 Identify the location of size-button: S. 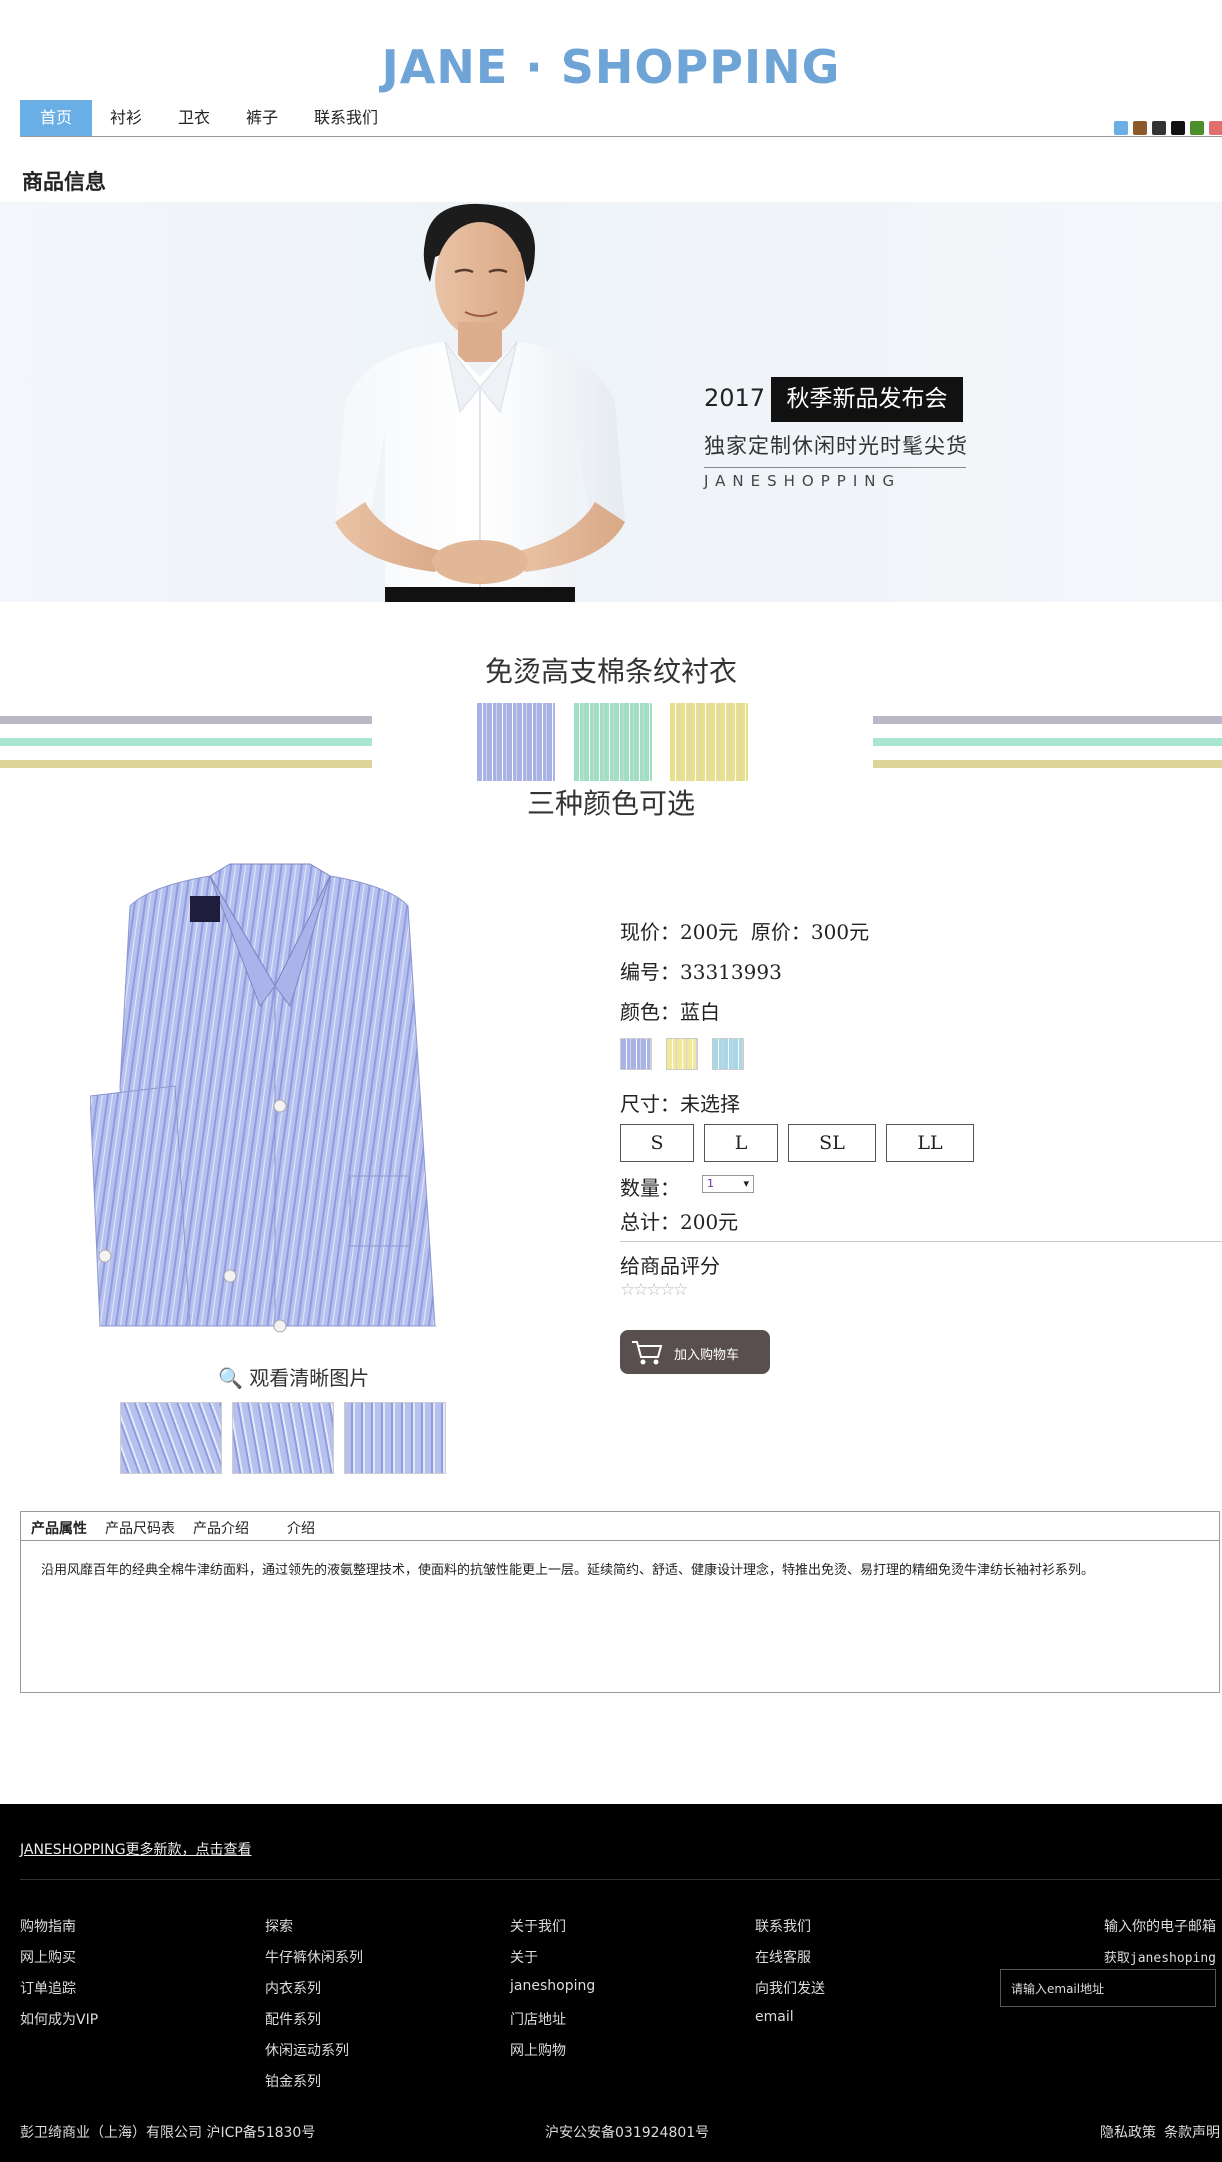
(657, 1143).